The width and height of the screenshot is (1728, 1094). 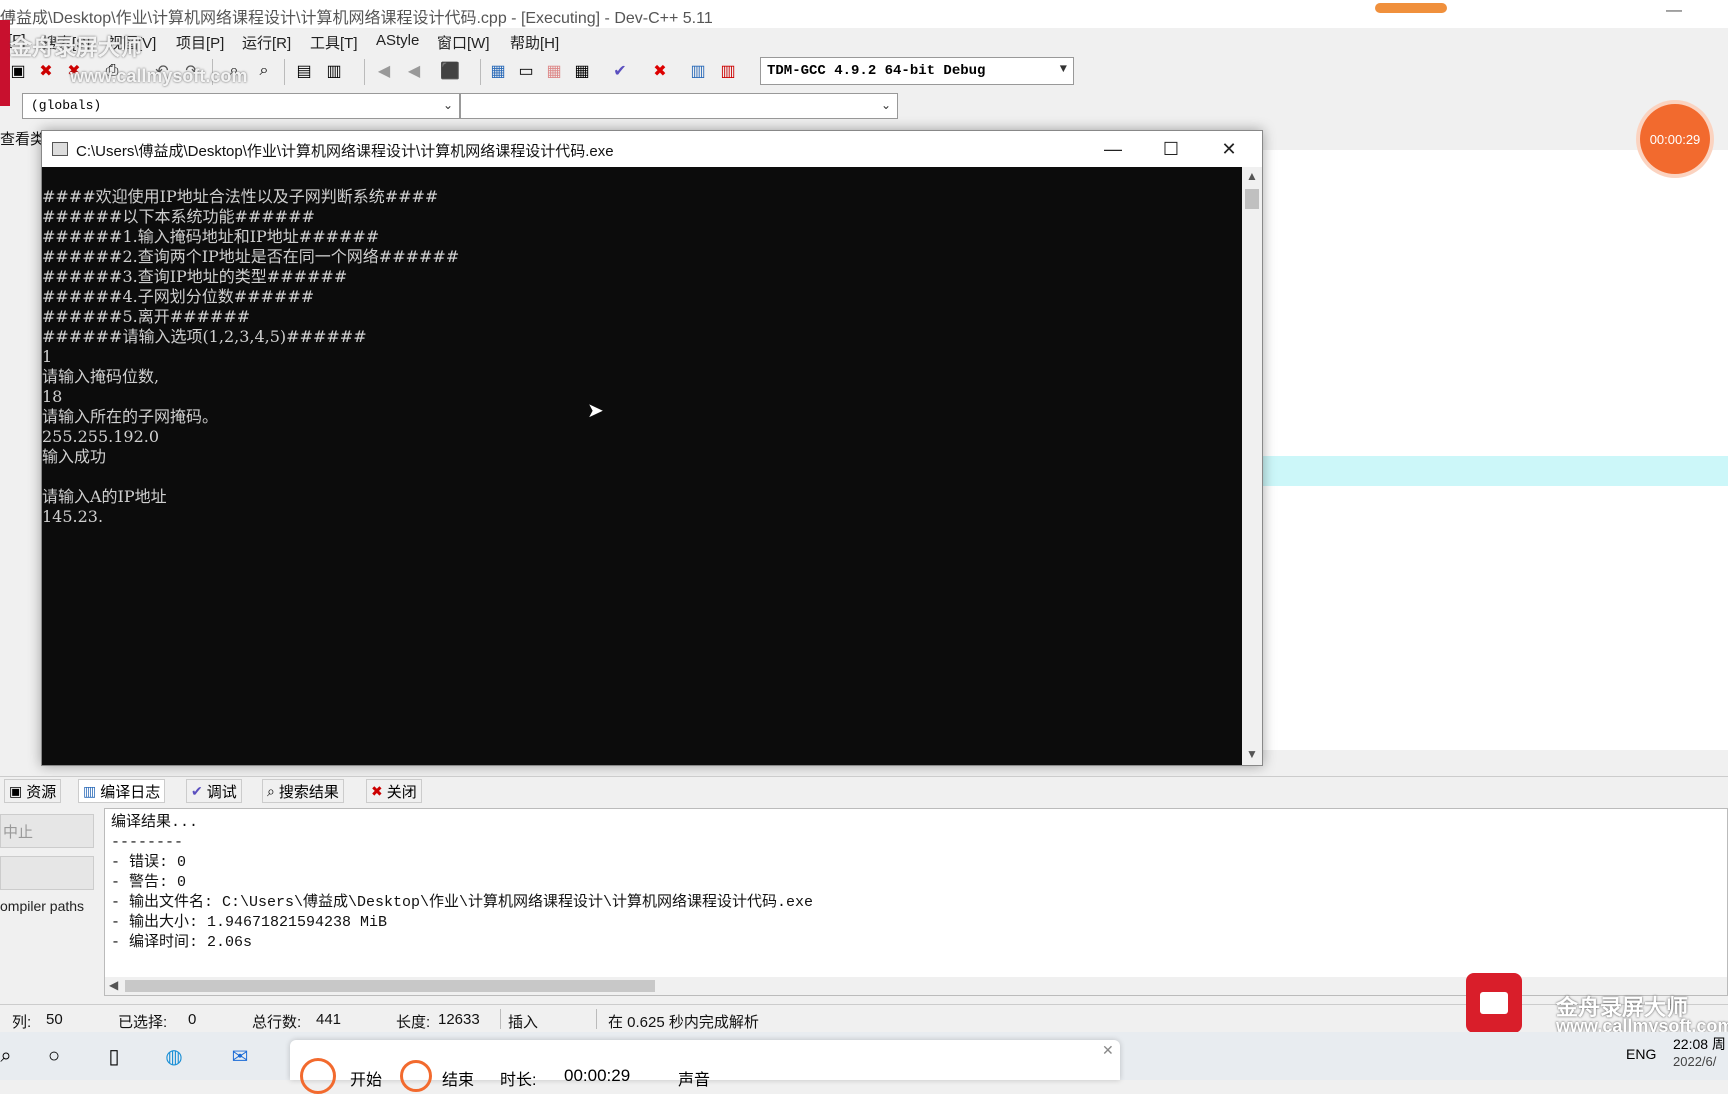 I want to click on menu-window: 窗口[W], so click(x=463, y=42).